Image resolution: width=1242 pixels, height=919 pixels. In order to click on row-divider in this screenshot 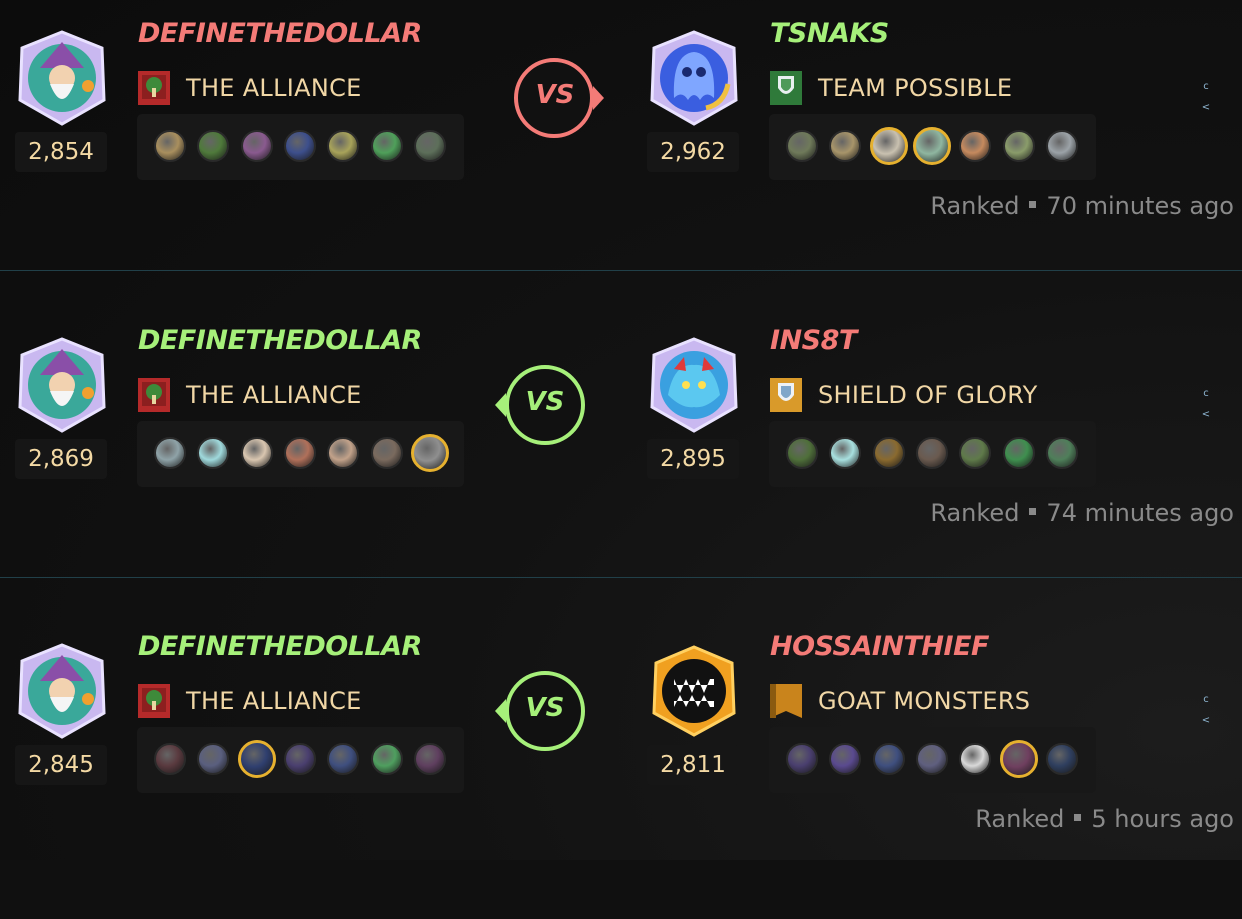, I will do `click(621, 270)`.